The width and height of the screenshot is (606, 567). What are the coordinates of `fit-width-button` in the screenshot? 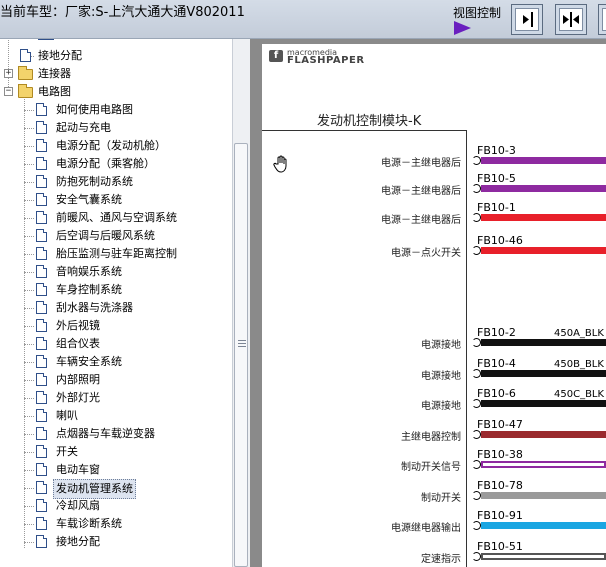 It's located at (527, 19).